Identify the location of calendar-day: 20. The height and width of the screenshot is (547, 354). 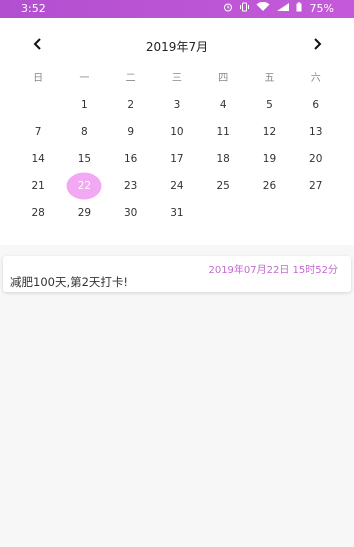
(316, 158).